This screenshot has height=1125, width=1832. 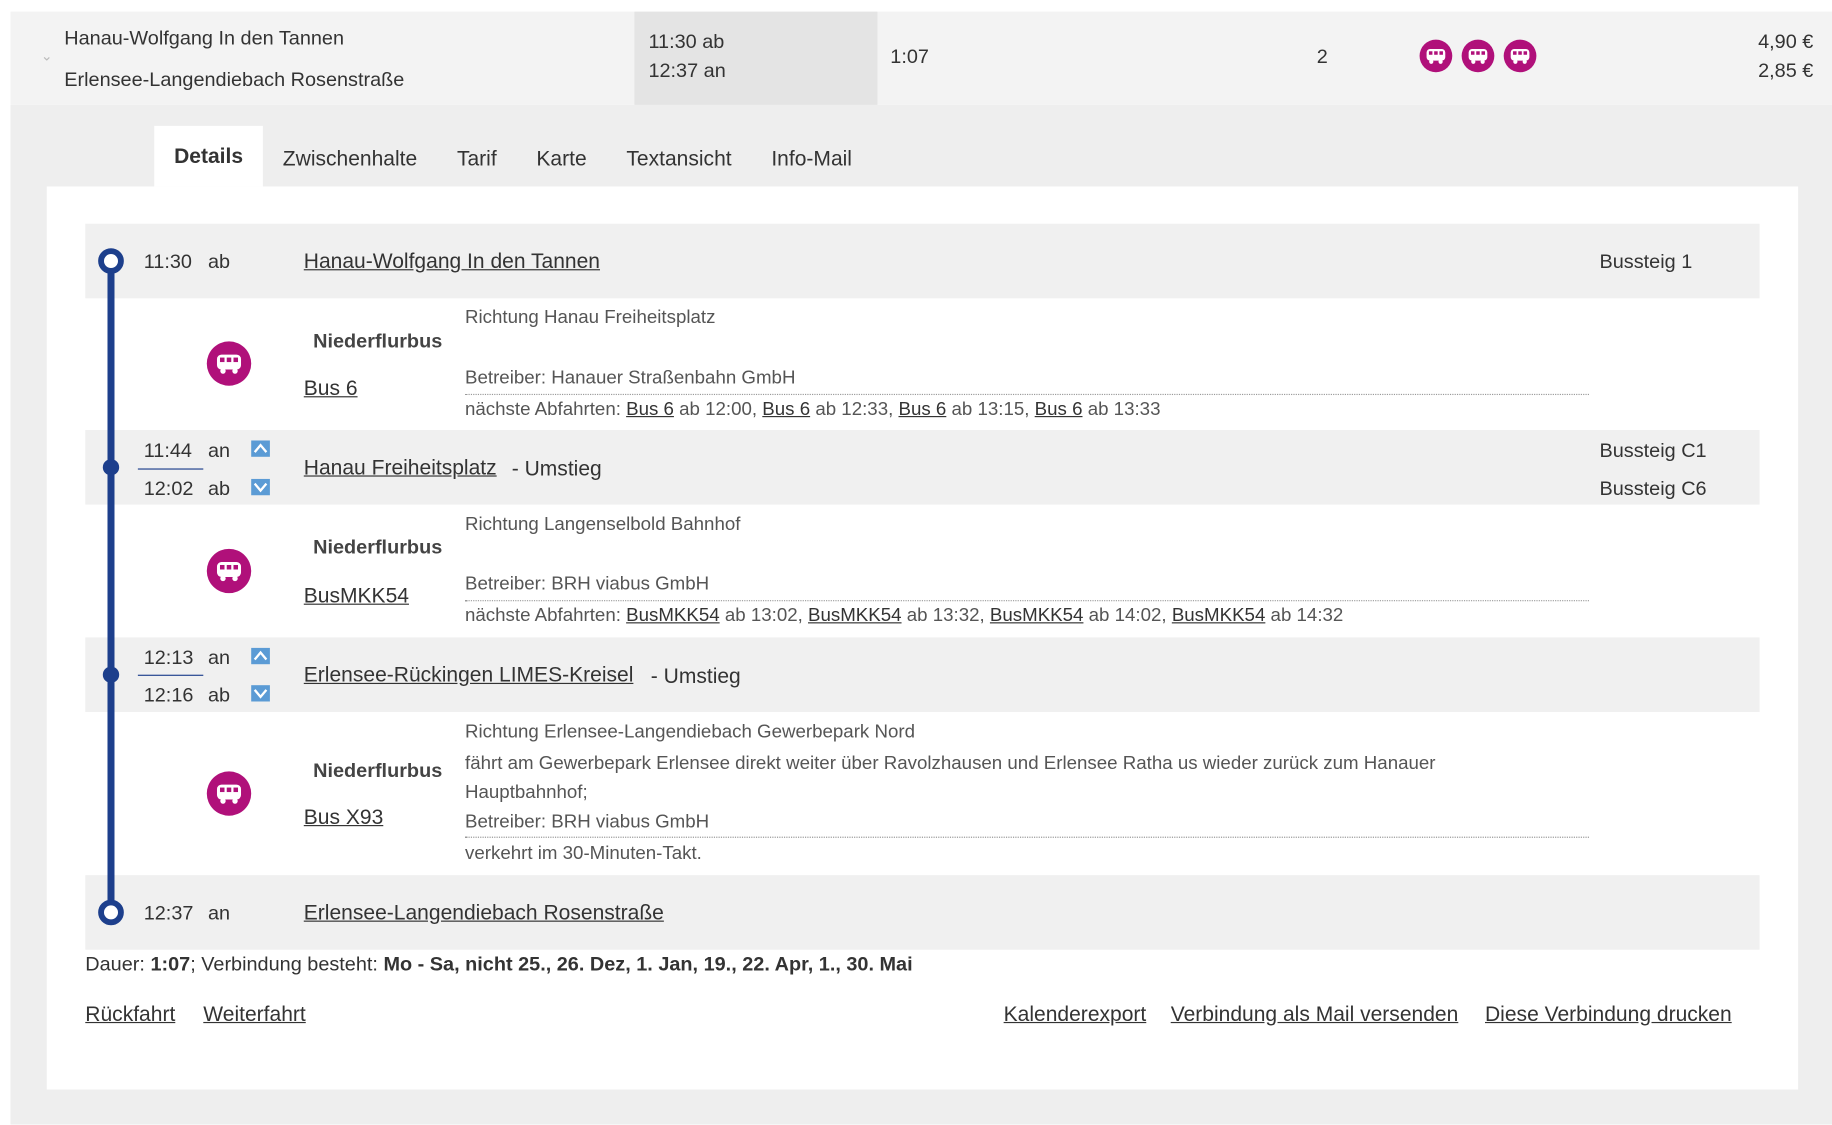 I want to click on summary-times: 11:30 ab 12:37 an, so click(x=756, y=58).